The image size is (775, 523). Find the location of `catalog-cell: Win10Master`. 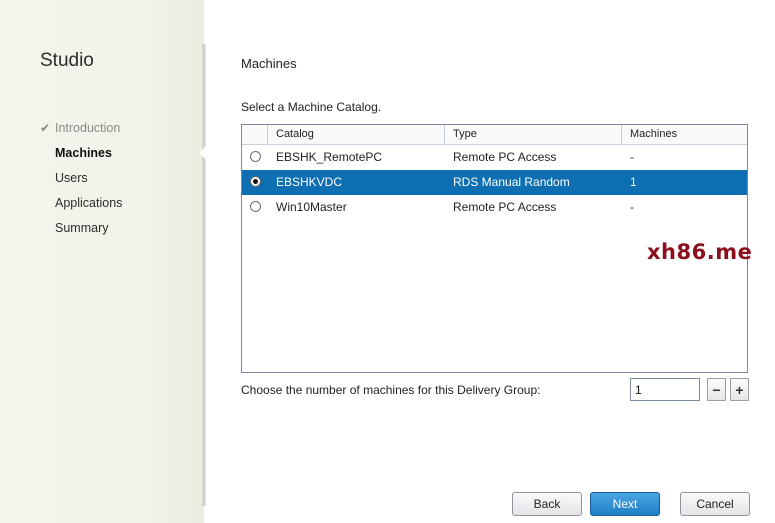

catalog-cell: Win10Master is located at coordinates (311, 207).